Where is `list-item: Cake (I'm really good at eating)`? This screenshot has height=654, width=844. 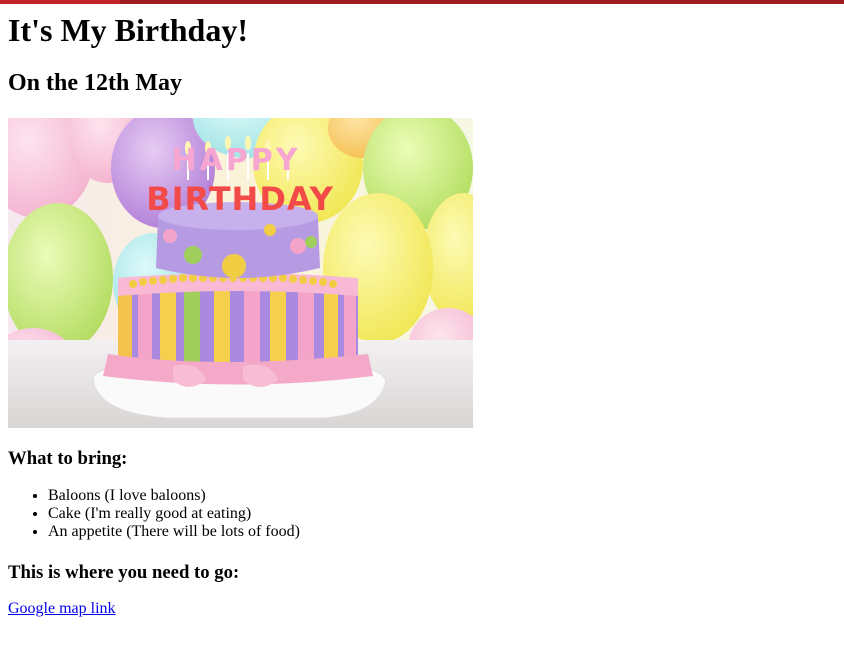
list-item: Cake (I'm really good at eating) is located at coordinates (174, 514).